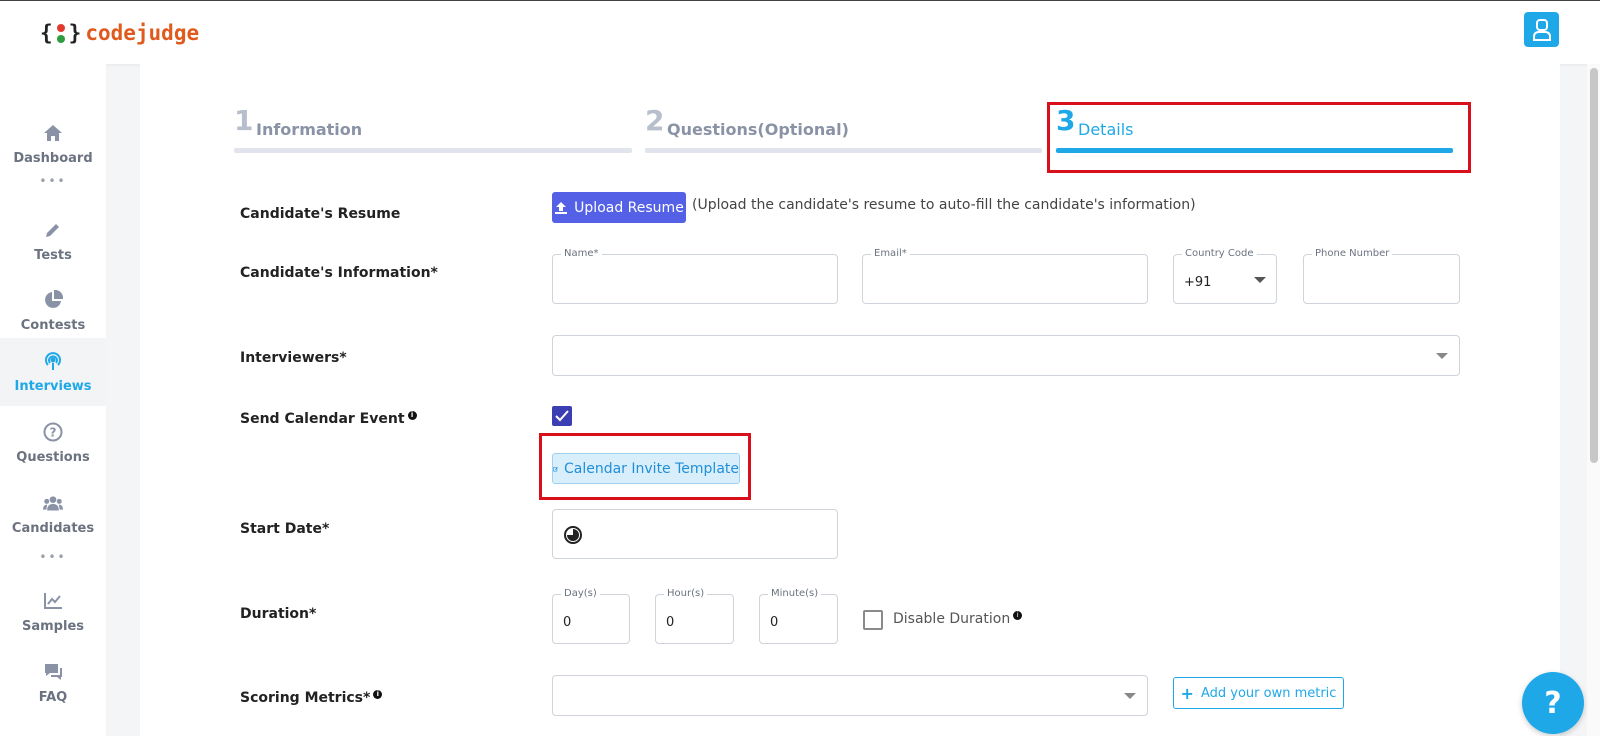 This screenshot has width=1600, height=736. Describe the element at coordinates (573, 535) in the screenshot. I see `clock-icon` at that location.